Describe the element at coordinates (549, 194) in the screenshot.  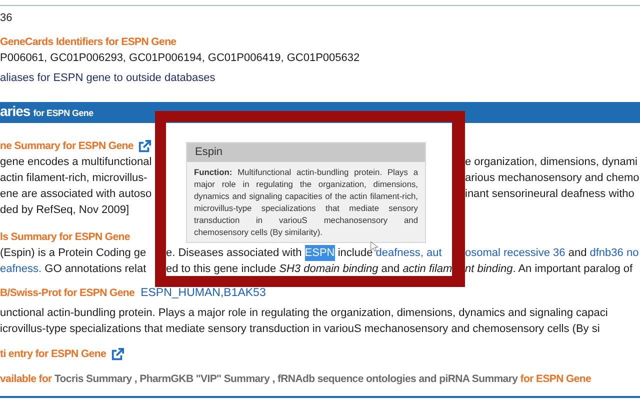
I see `summary-text: inant sensorineural deafness witho` at that location.